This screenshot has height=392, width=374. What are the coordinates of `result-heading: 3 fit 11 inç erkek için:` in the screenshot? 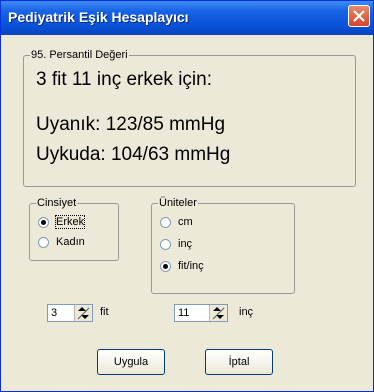 It's located at (124, 79).